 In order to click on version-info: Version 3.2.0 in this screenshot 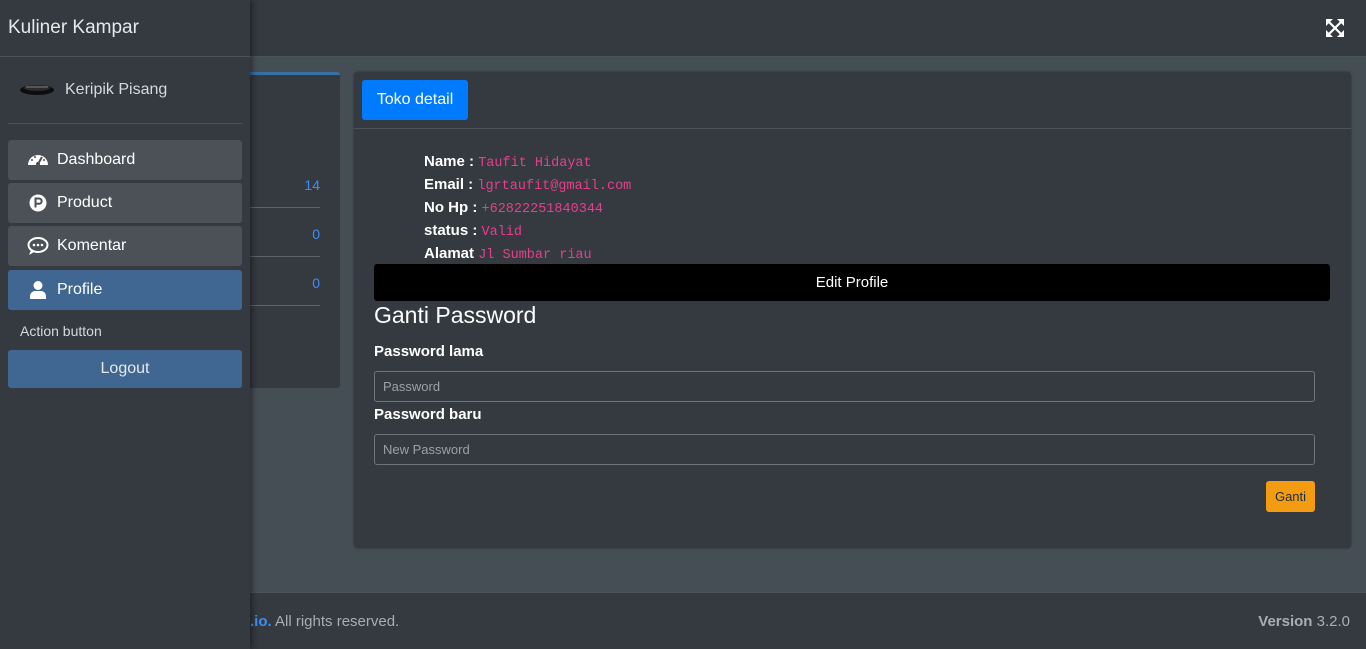, I will do `click(1304, 621)`.